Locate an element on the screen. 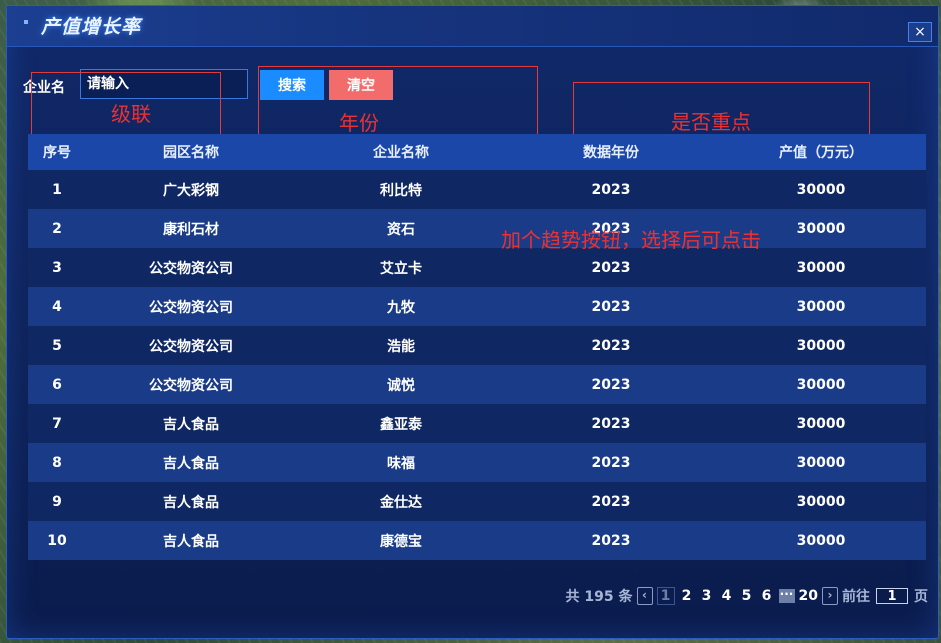 The height and width of the screenshot is (643, 941). table-row: 6 公交物资公司 诚悦 2023 30000 is located at coordinates (477, 384).